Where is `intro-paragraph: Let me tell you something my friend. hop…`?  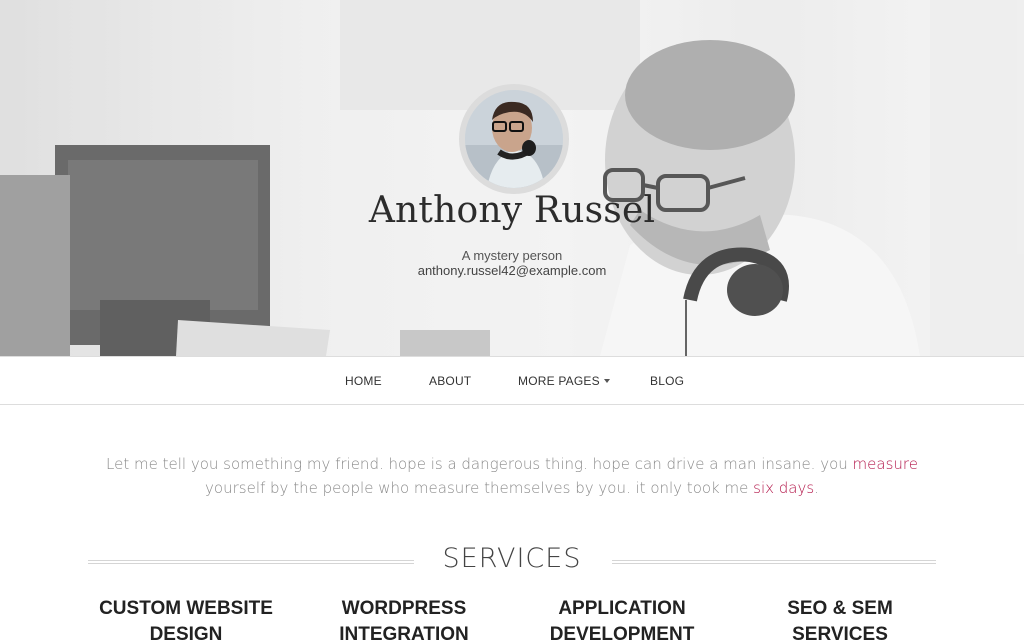 intro-paragraph: Let me tell you something my friend. hop… is located at coordinates (512, 476).